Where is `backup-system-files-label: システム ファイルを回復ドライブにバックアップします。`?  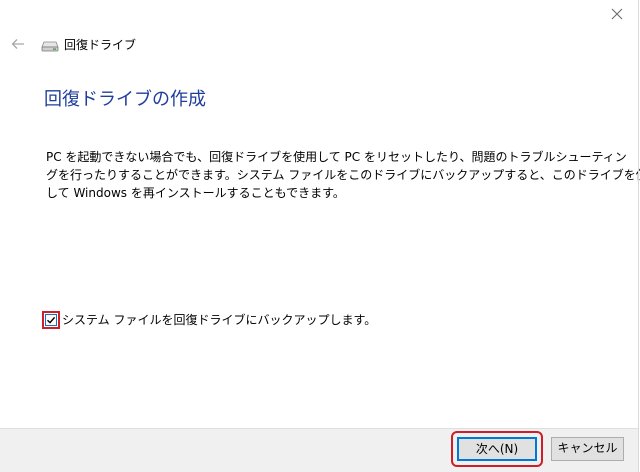
backup-system-files-label: システム ファイルを回復ドライブにバックアップします。 is located at coordinates (219, 320).